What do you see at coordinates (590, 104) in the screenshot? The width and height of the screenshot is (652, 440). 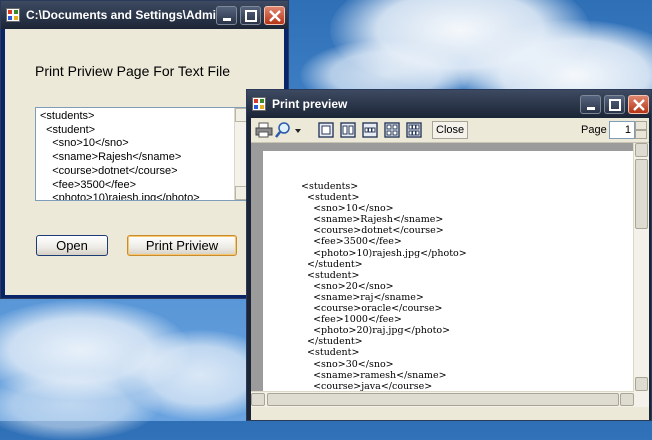 I see `preview-minimize-button` at bounding box center [590, 104].